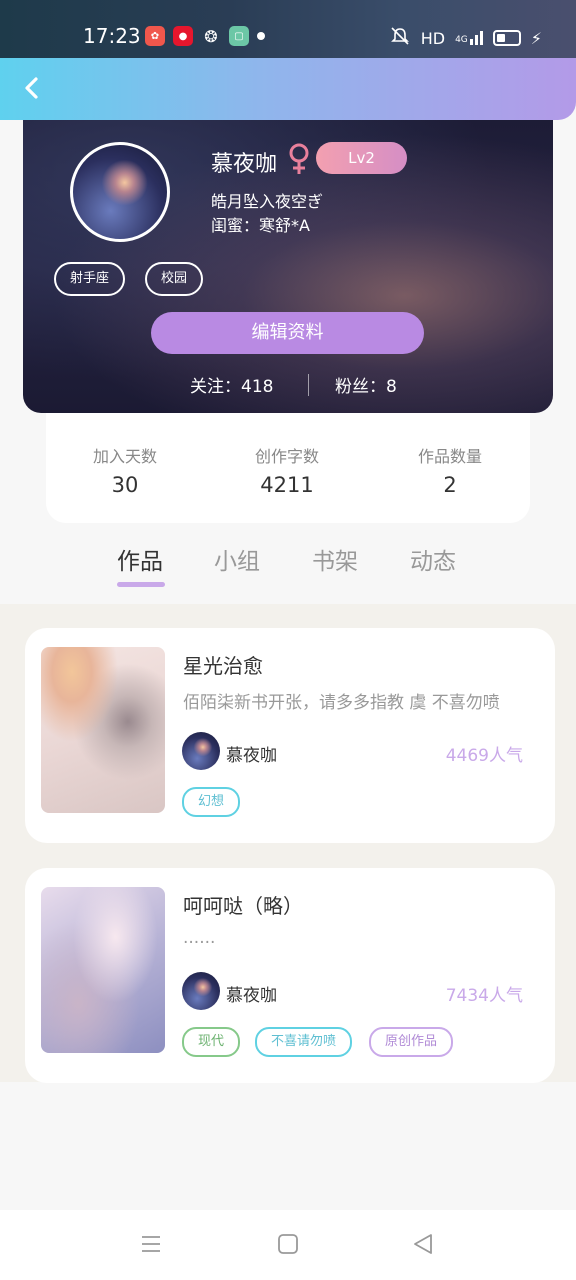 This screenshot has width=576, height=1280. What do you see at coordinates (450, 485) in the screenshot?
I see `stat-value: 2` at bounding box center [450, 485].